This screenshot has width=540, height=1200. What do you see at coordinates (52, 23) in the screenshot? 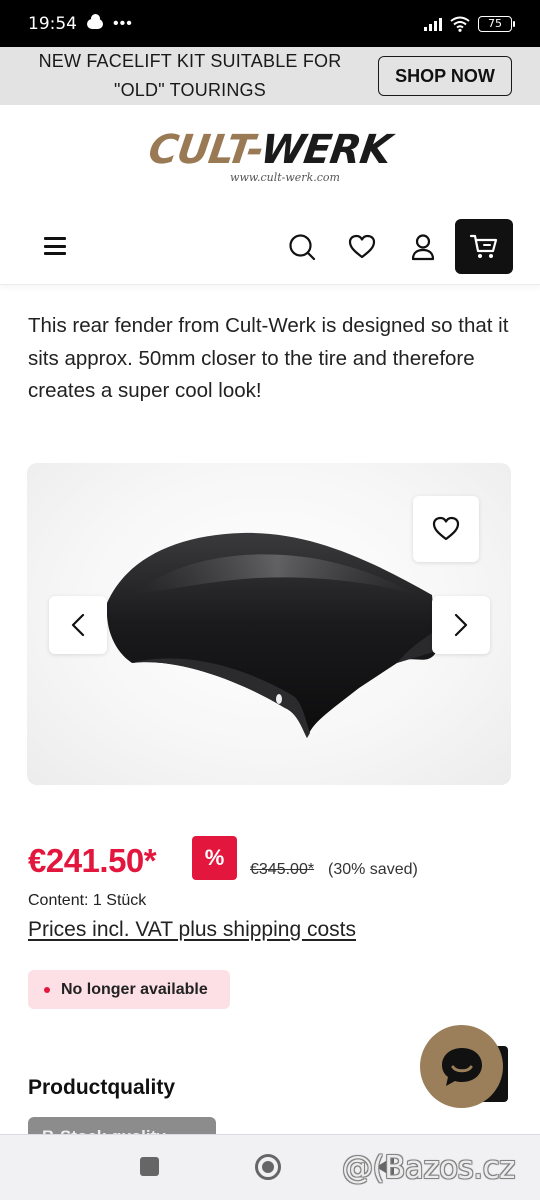
I see `status-time: 19:54` at bounding box center [52, 23].